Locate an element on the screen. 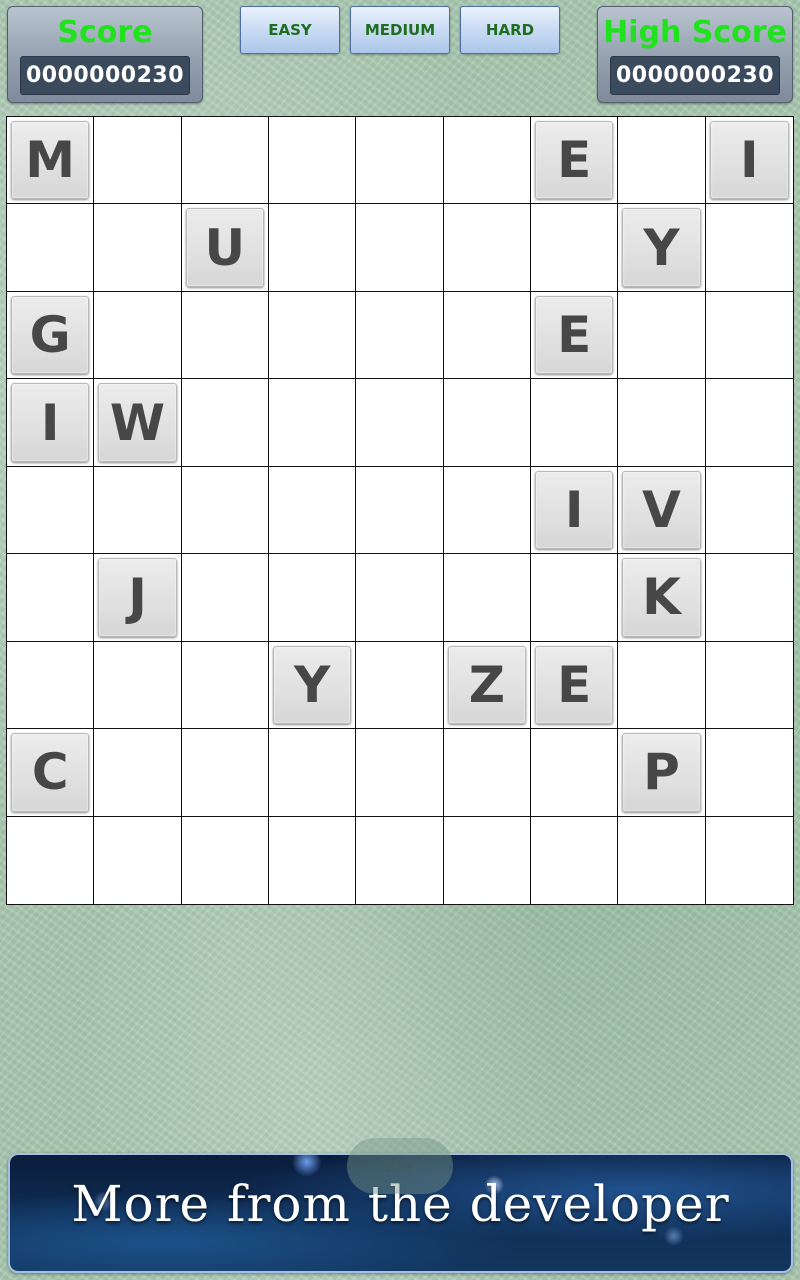 The width and height of the screenshot is (800, 1280). letter-tile: C is located at coordinates (50, 772).